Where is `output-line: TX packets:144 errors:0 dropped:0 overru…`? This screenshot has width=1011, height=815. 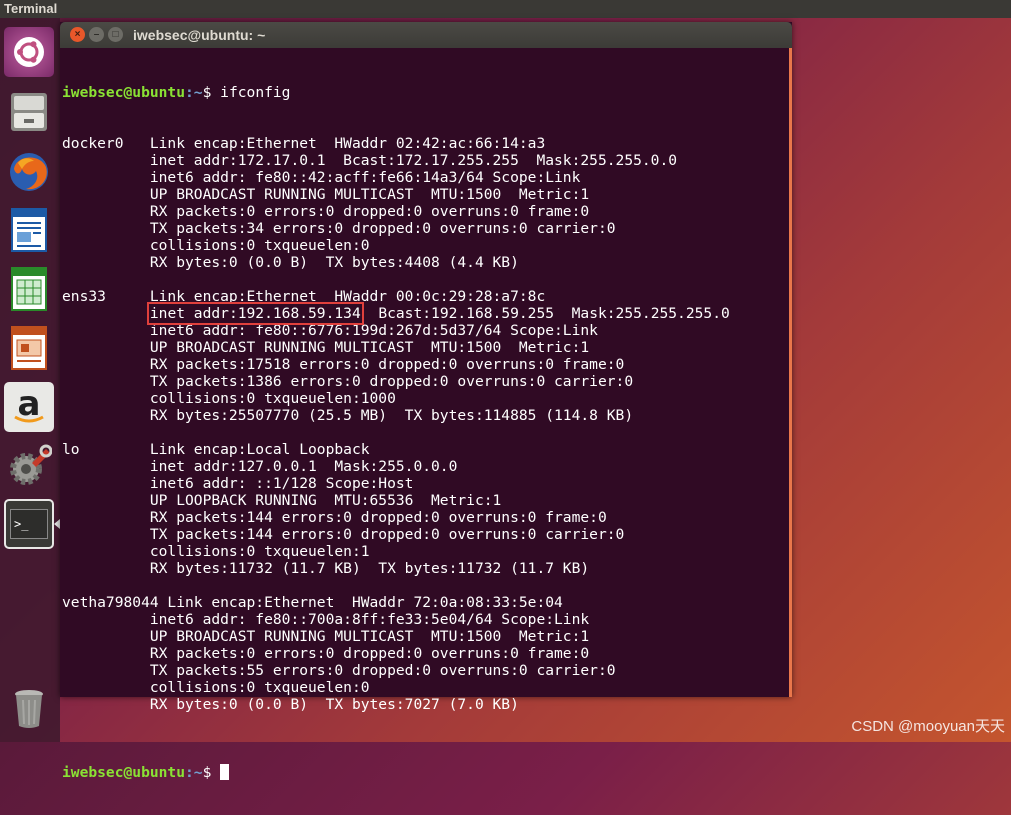 output-line: TX packets:144 errors:0 dropped:0 overru… is located at coordinates (343, 534).